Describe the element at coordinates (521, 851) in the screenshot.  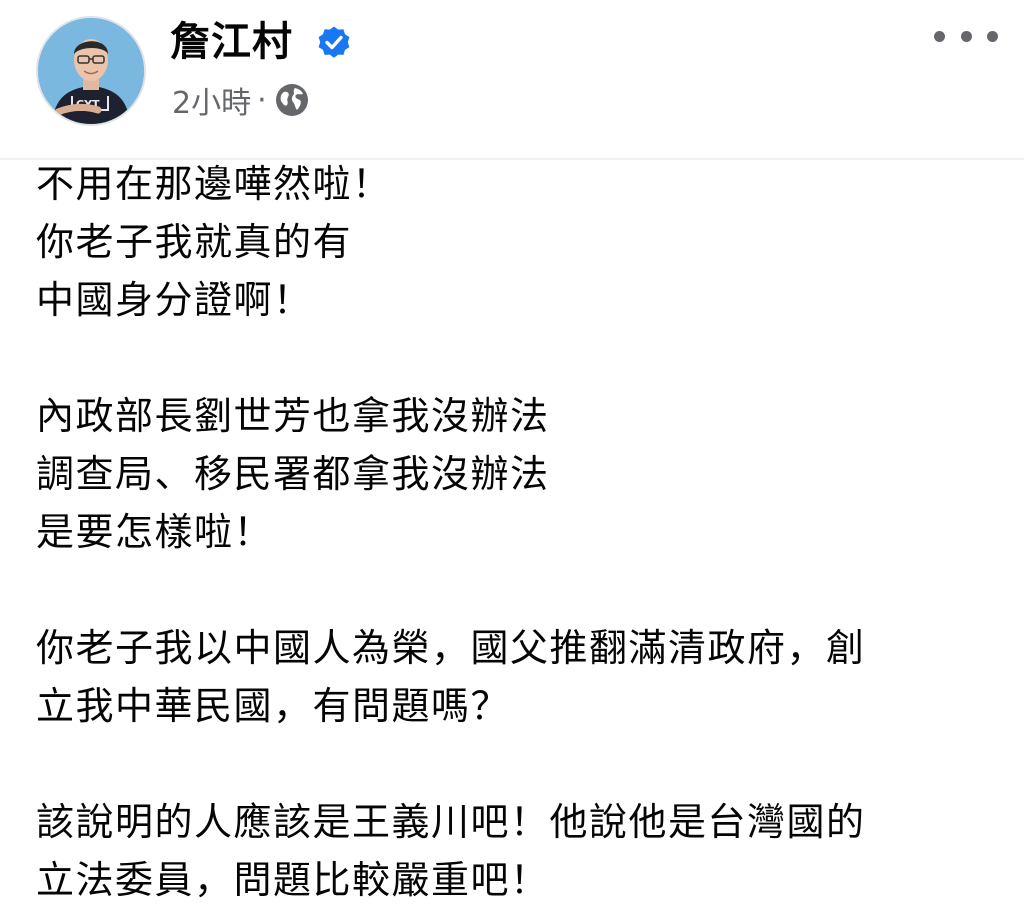
I see `post-paragraph: 該說明的人應該是王義川吧！他說他是台灣國的 立法委員，問題比較嚴重吧！` at that location.